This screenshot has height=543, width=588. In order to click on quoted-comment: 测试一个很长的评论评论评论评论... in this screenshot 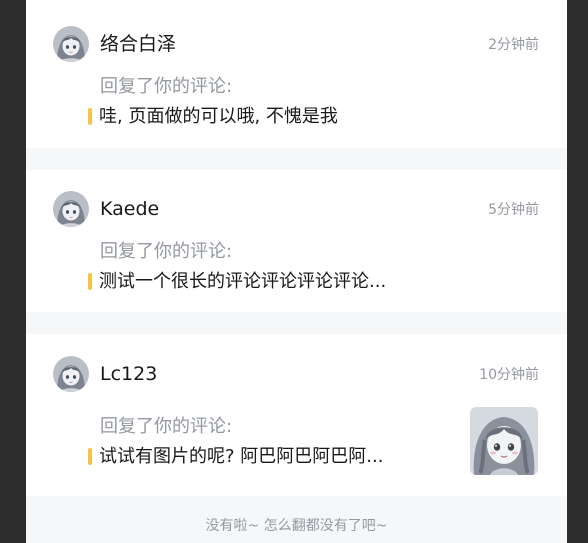, I will do `click(268, 282)`.